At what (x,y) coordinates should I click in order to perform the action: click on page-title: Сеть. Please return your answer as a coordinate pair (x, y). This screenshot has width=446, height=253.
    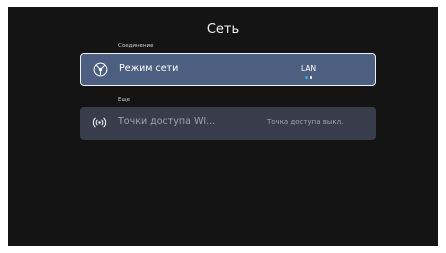
    Looking at the image, I should click on (223, 29).